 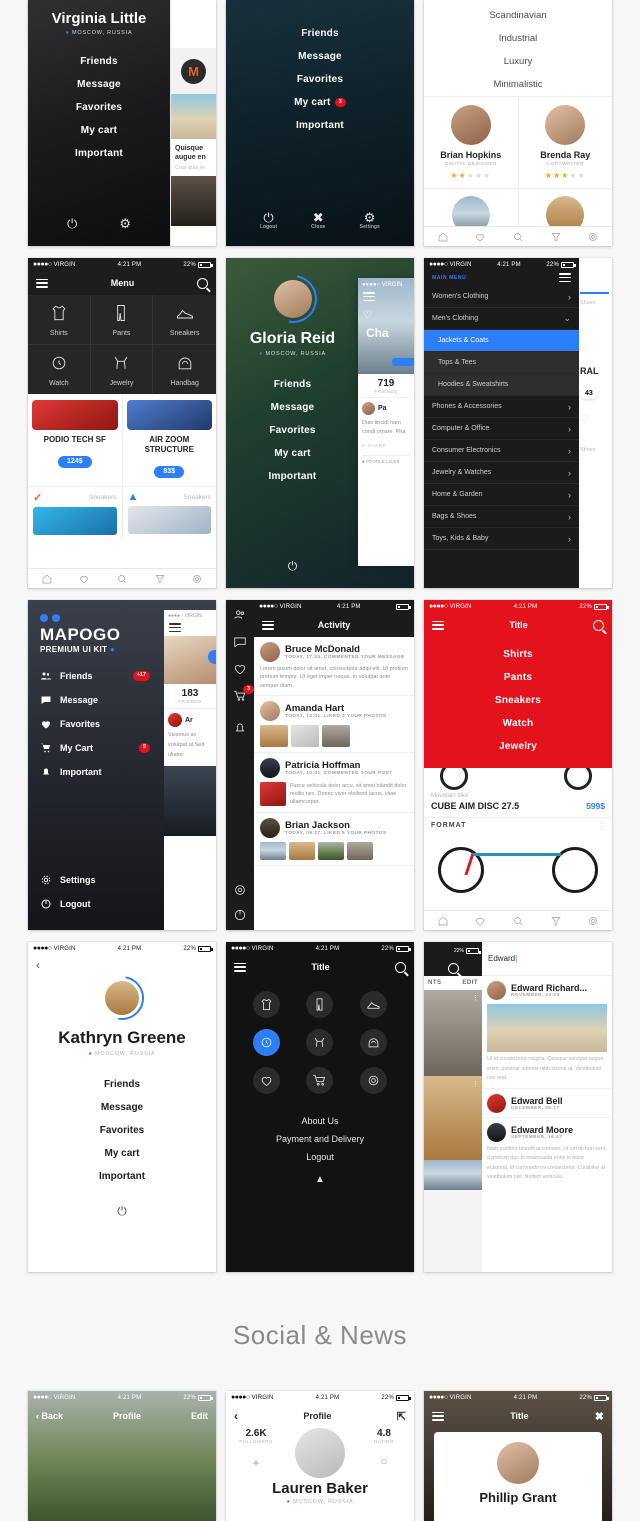 I want to click on product-card: PODIO TECH SF 124$, so click(x=75, y=440).